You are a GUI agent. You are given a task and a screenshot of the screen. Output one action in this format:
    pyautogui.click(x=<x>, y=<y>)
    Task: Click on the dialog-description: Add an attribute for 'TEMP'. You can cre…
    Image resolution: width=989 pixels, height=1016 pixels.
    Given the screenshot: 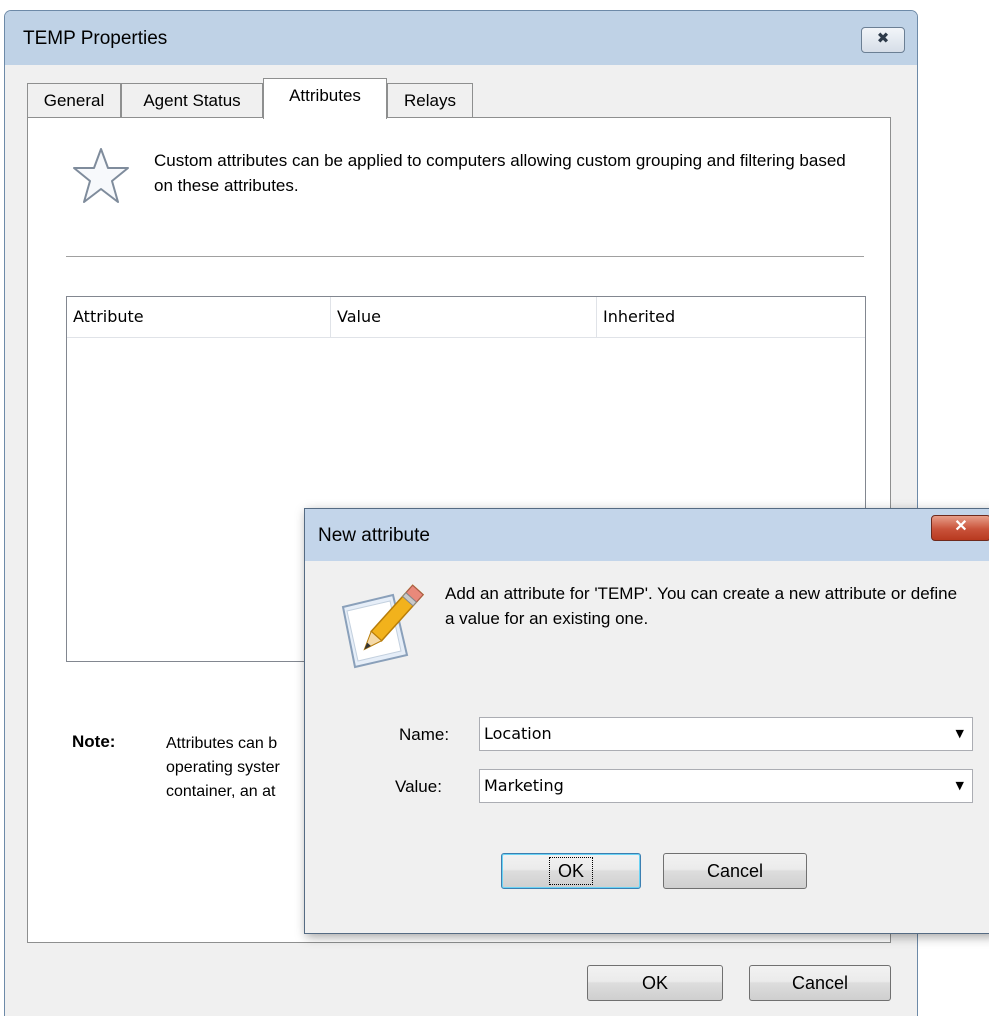 What is the action you would take?
    pyautogui.click(x=701, y=606)
    